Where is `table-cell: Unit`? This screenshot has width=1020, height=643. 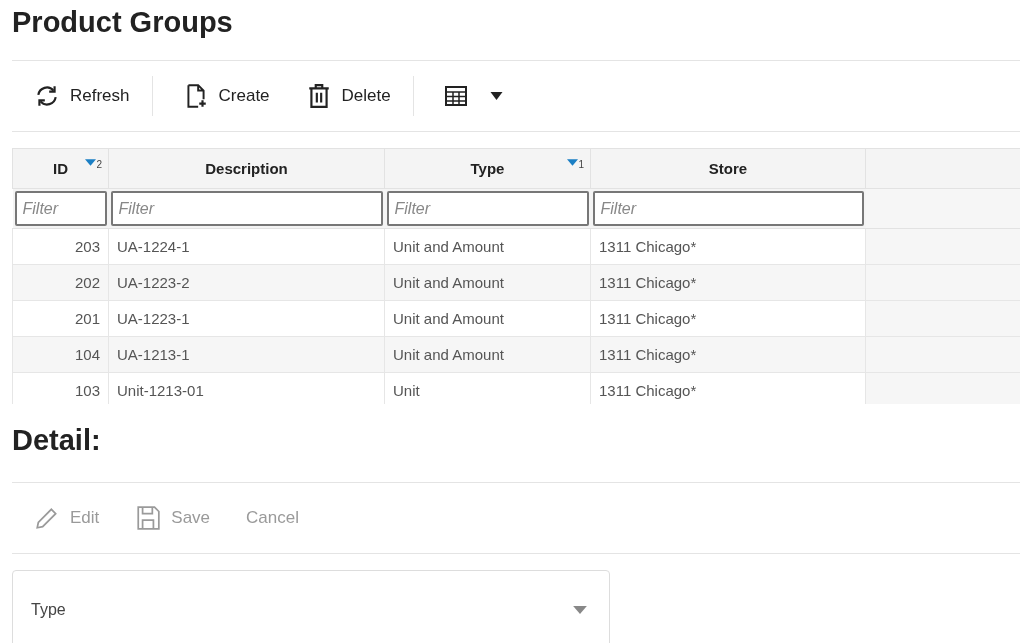 table-cell: Unit is located at coordinates (487, 388).